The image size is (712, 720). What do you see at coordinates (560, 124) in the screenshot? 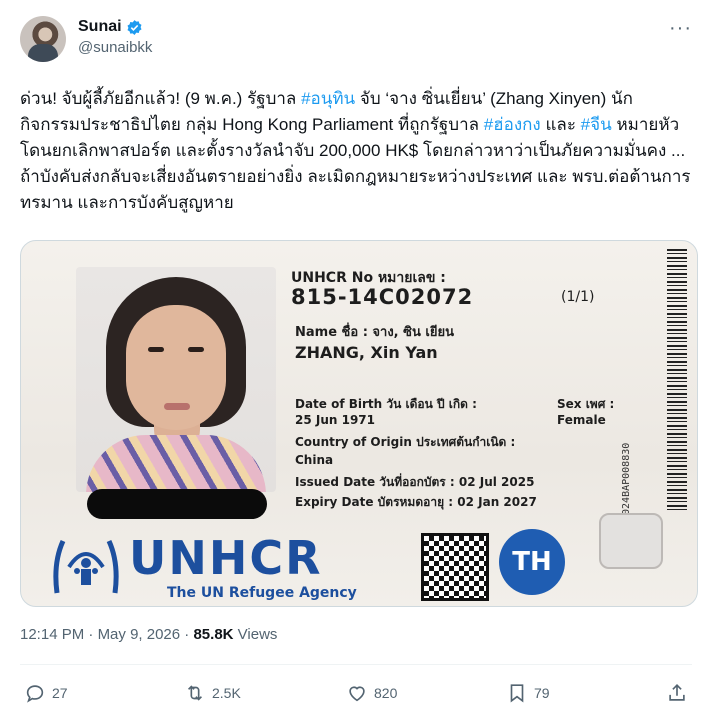
I see `tweet-text-segment: และ` at bounding box center [560, 124].